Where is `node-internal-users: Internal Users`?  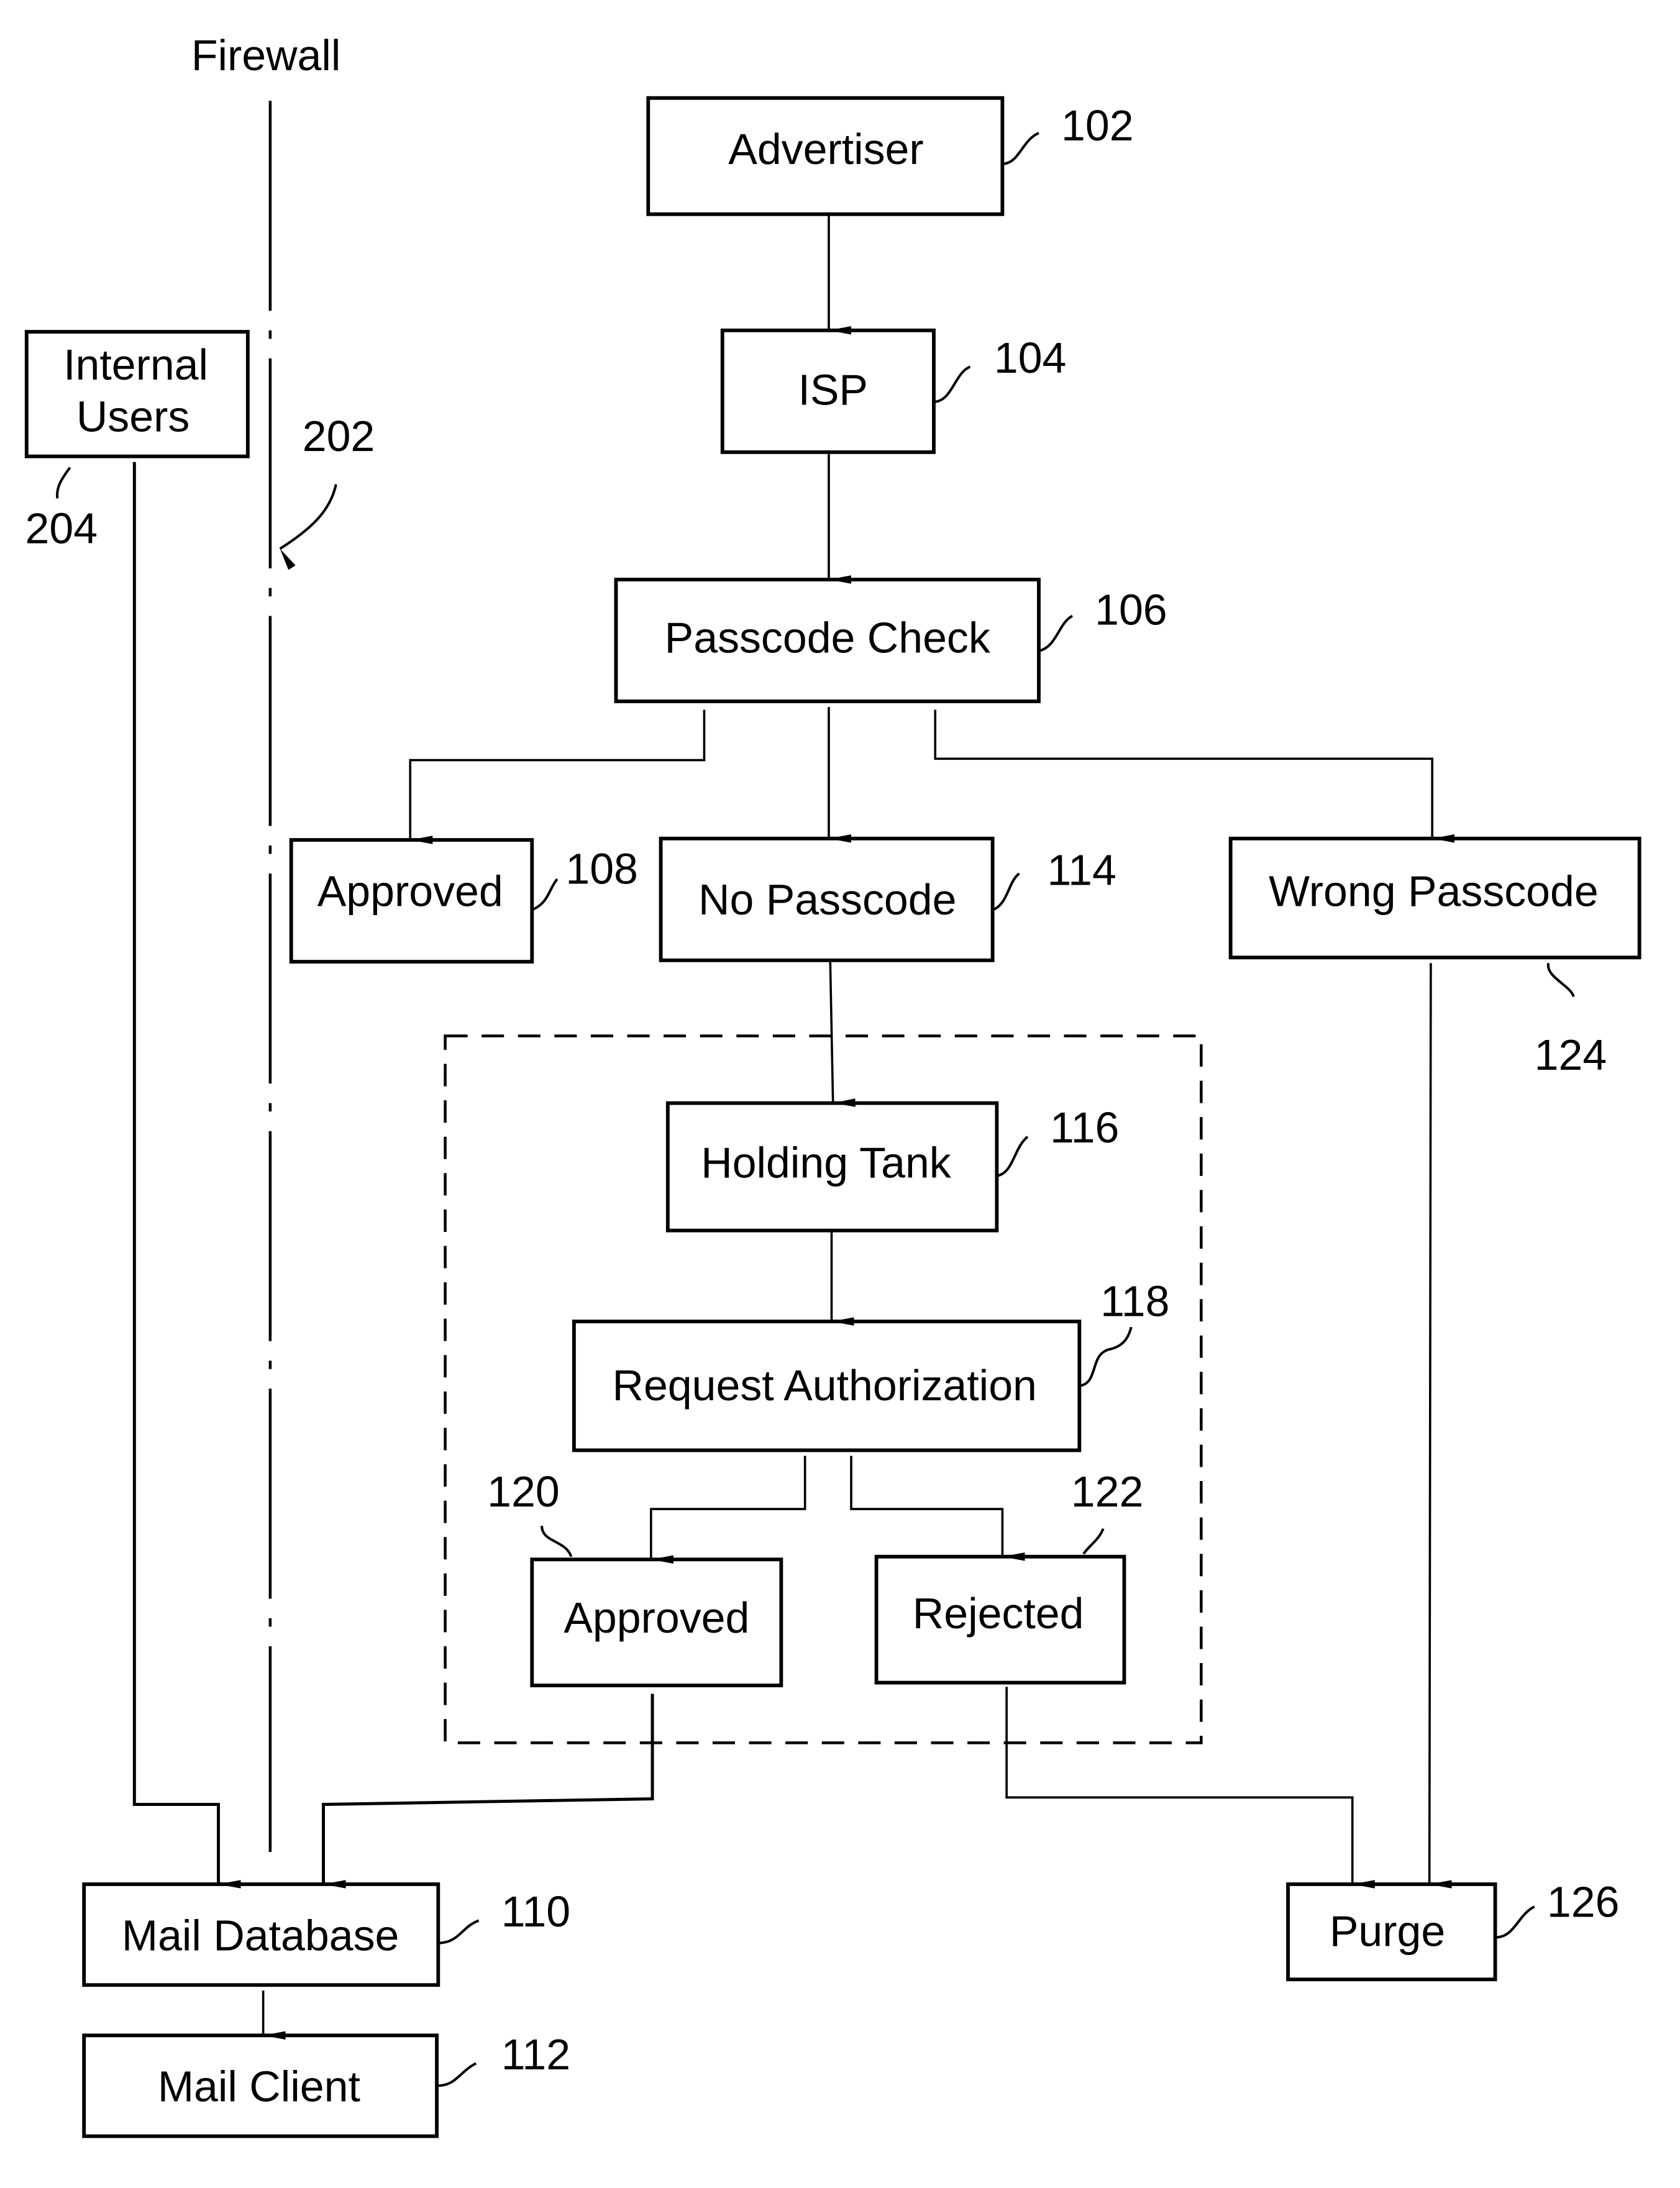
node-internal-users: Internal Users is located at coordinates (137, 394).